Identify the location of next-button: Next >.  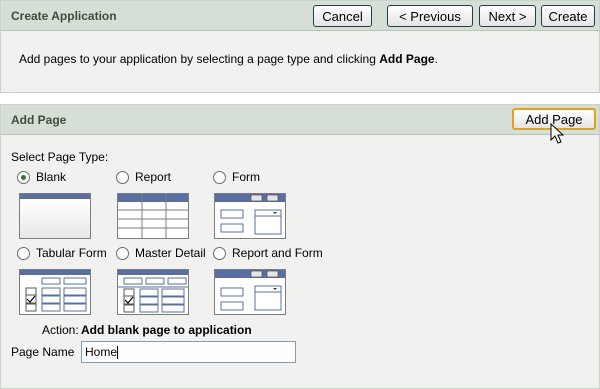
(507, 16).